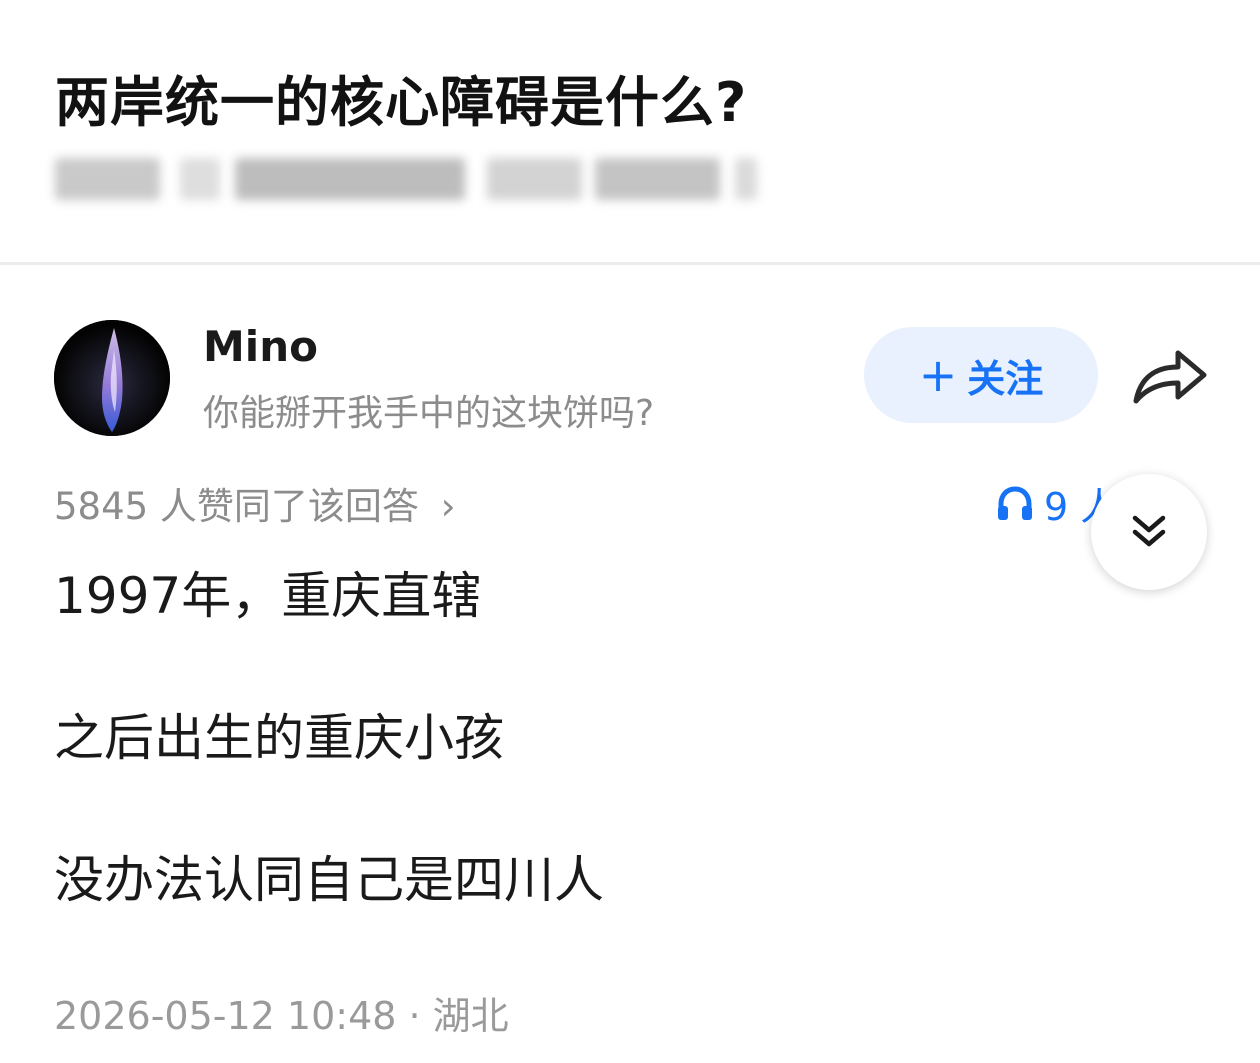 The width and height of the screenshot is (1260, 1063). I want to click on double-chevron-down-icon, so click(1149, 531).